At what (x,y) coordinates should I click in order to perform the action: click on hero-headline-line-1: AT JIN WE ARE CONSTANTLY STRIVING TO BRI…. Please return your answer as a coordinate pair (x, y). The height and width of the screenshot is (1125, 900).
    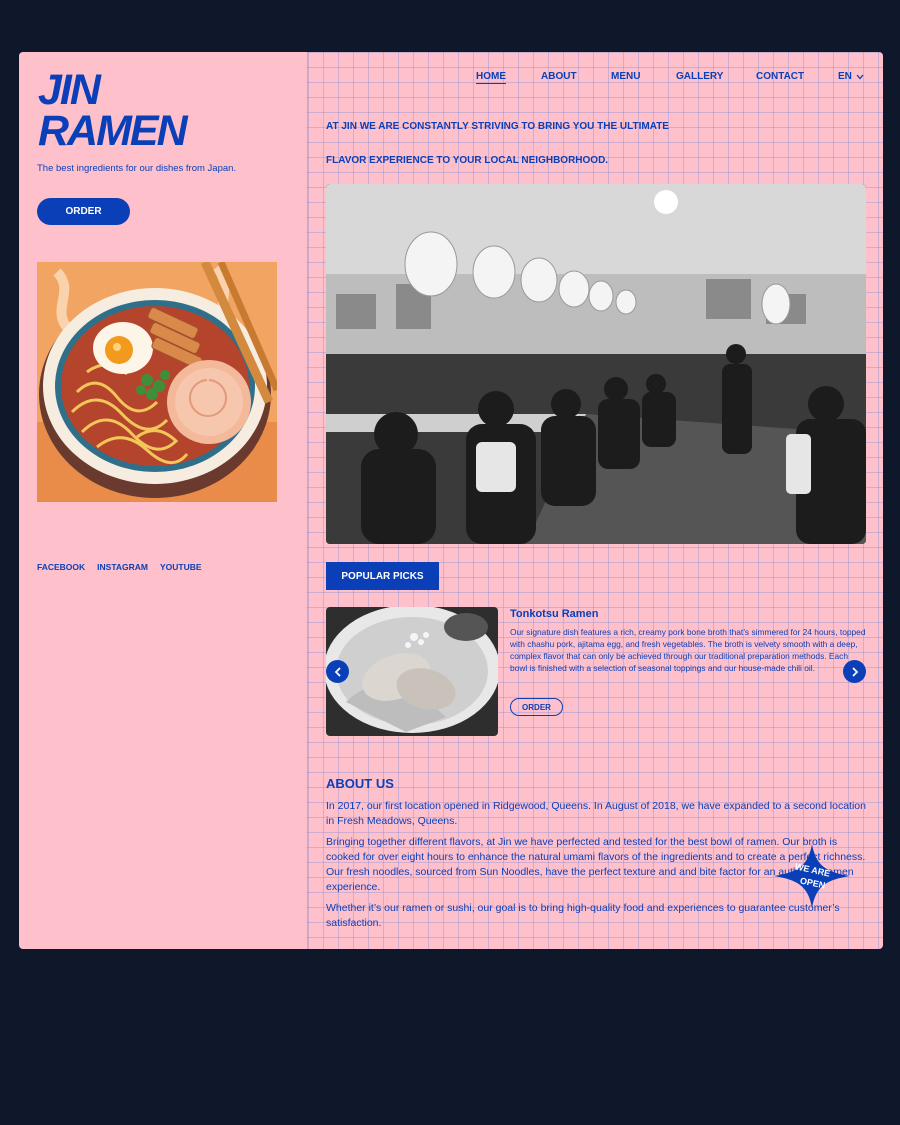
    Looking at the image, I should click on (497, 126).